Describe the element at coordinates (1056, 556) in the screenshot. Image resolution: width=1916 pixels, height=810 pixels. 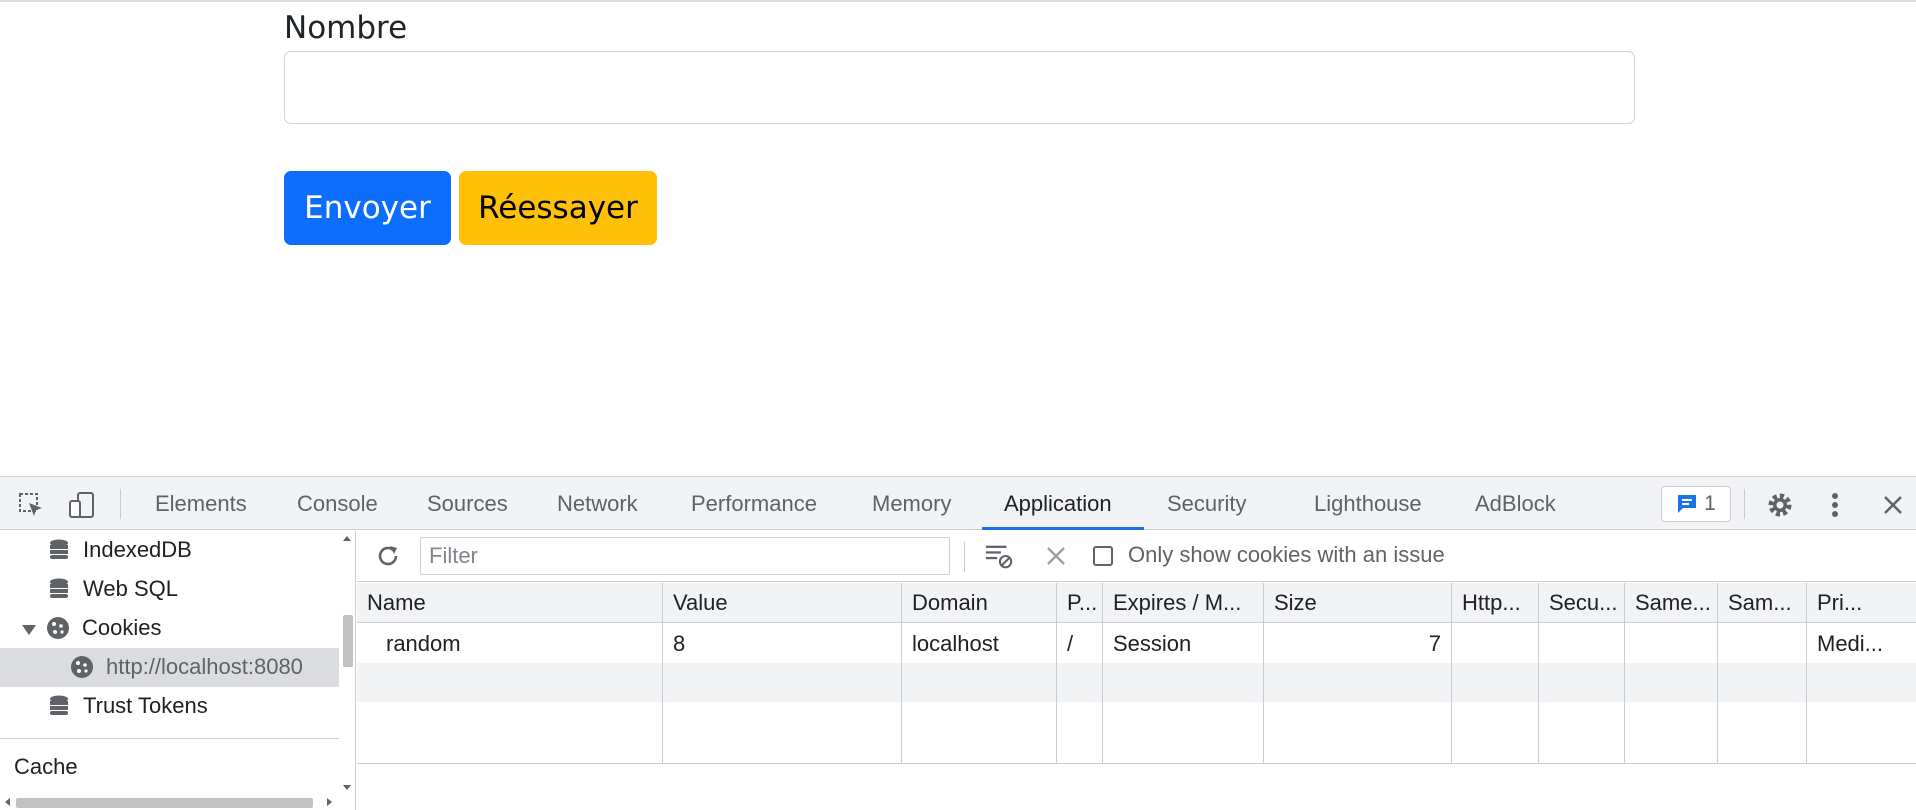
I see `delete-icon` at that location.